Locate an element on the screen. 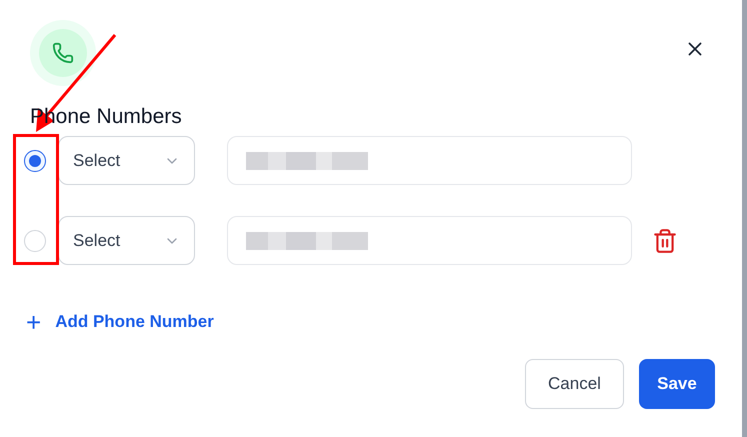 The image size is (747, 437). add-phone-link: + Add Phone Number is located at coordinates (120, 322).